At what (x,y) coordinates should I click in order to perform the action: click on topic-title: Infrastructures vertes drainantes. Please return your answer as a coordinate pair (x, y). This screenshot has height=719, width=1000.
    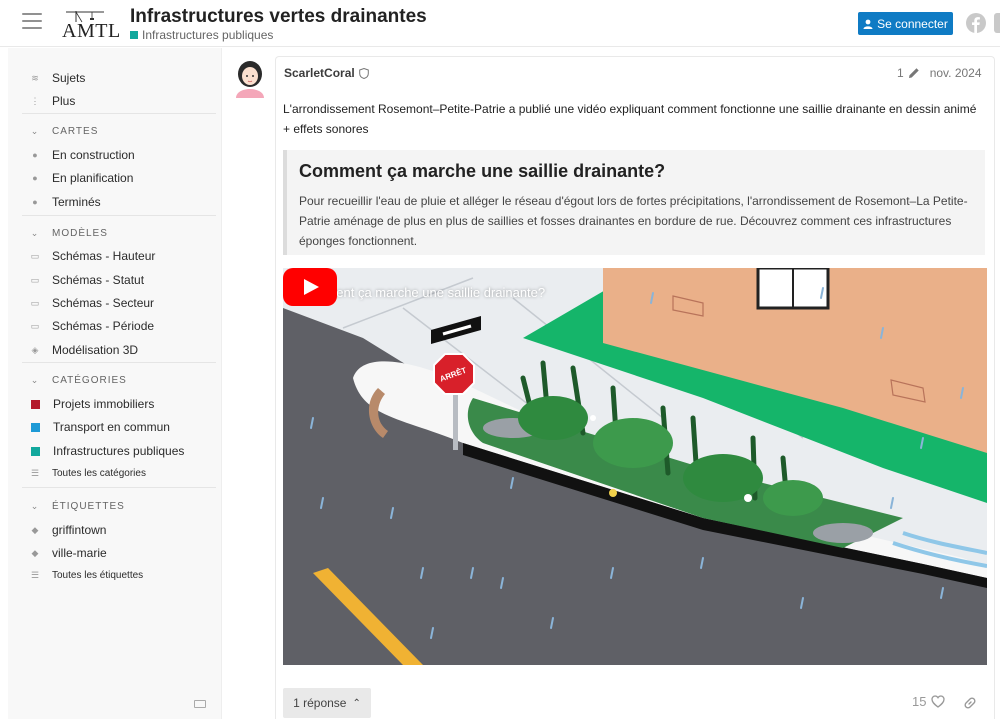
    Looking at the image, I should click on (278, 17).